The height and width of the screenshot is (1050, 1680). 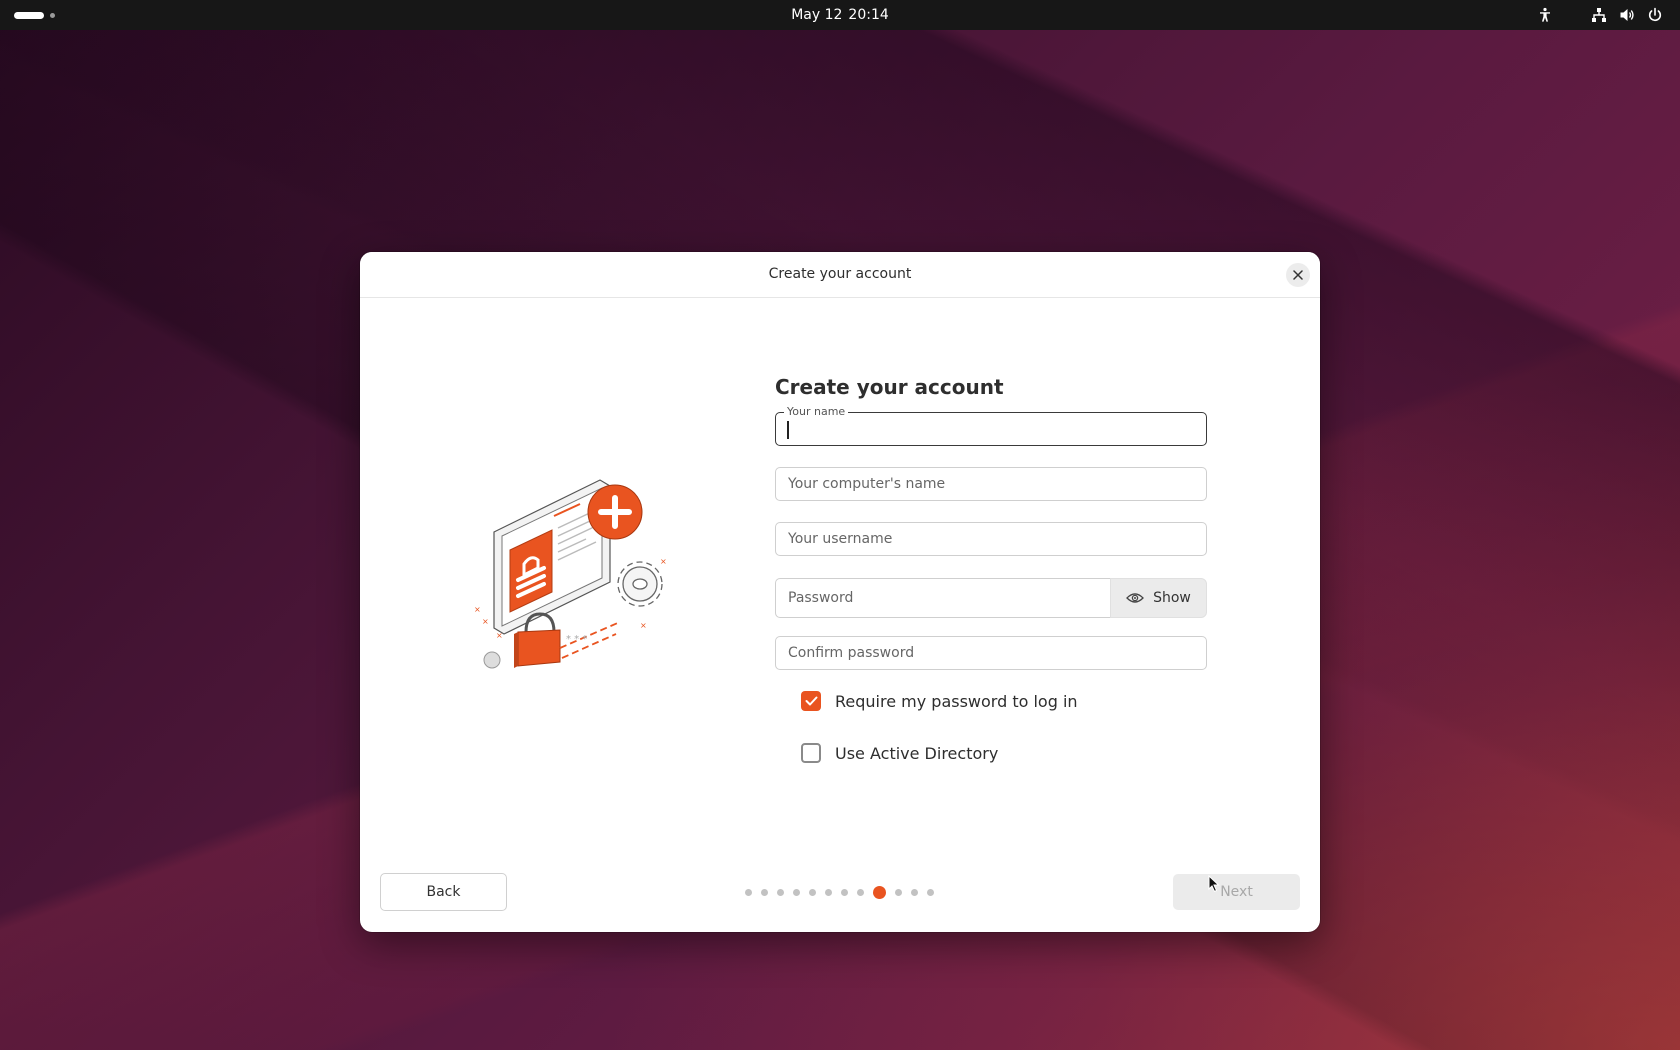 I want to click on power-icon, so click(x=1655, y=15).